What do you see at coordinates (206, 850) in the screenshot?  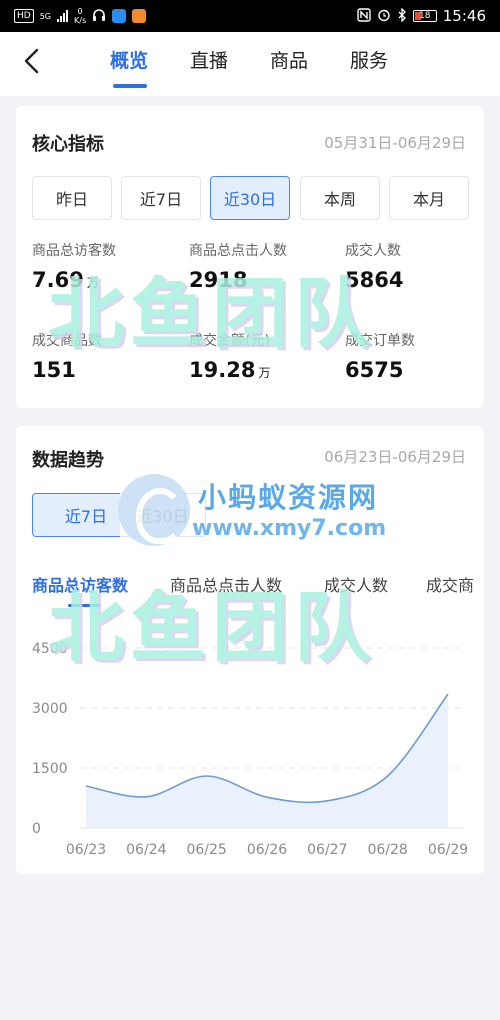 I see `x-tick-label: 06/25` at bounding box center [206, 850].